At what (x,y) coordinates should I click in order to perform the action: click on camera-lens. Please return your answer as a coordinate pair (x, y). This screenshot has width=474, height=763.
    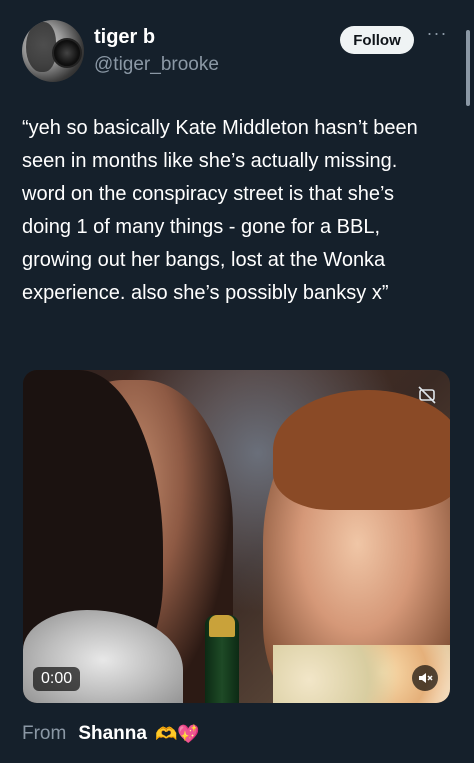
    Looking at the image, I should click on (67, 53).